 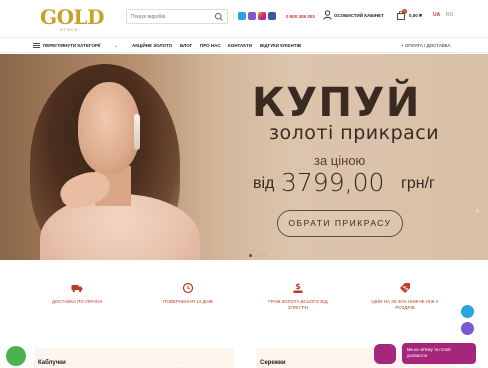 I want to click on account-link: ОСОБИСТИЙ КАБІНЕТ, so click(x=359, y=16).